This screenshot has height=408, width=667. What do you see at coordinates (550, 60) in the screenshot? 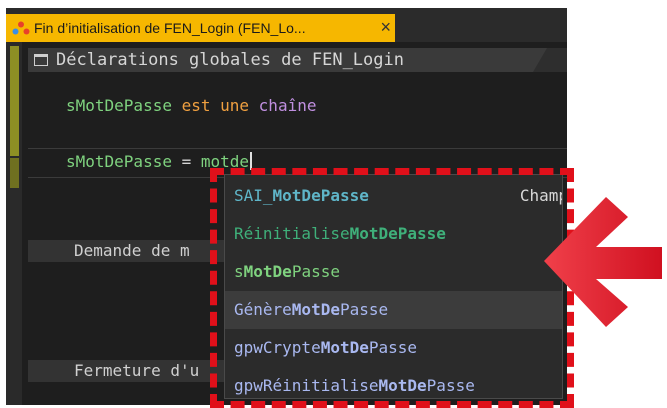
I see `section-header-tail` at bounding box center [550, 60].